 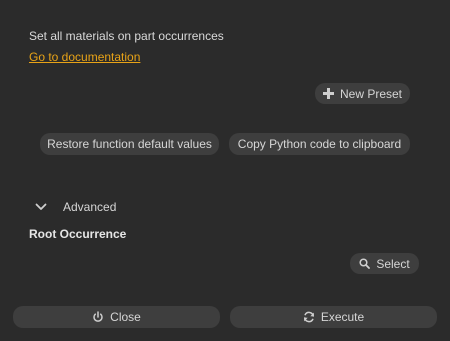 What do you see at coordinates (371, 93) in the screenshot?
I see `new-preset-label: New Preset` at bounding box center [371, 93].